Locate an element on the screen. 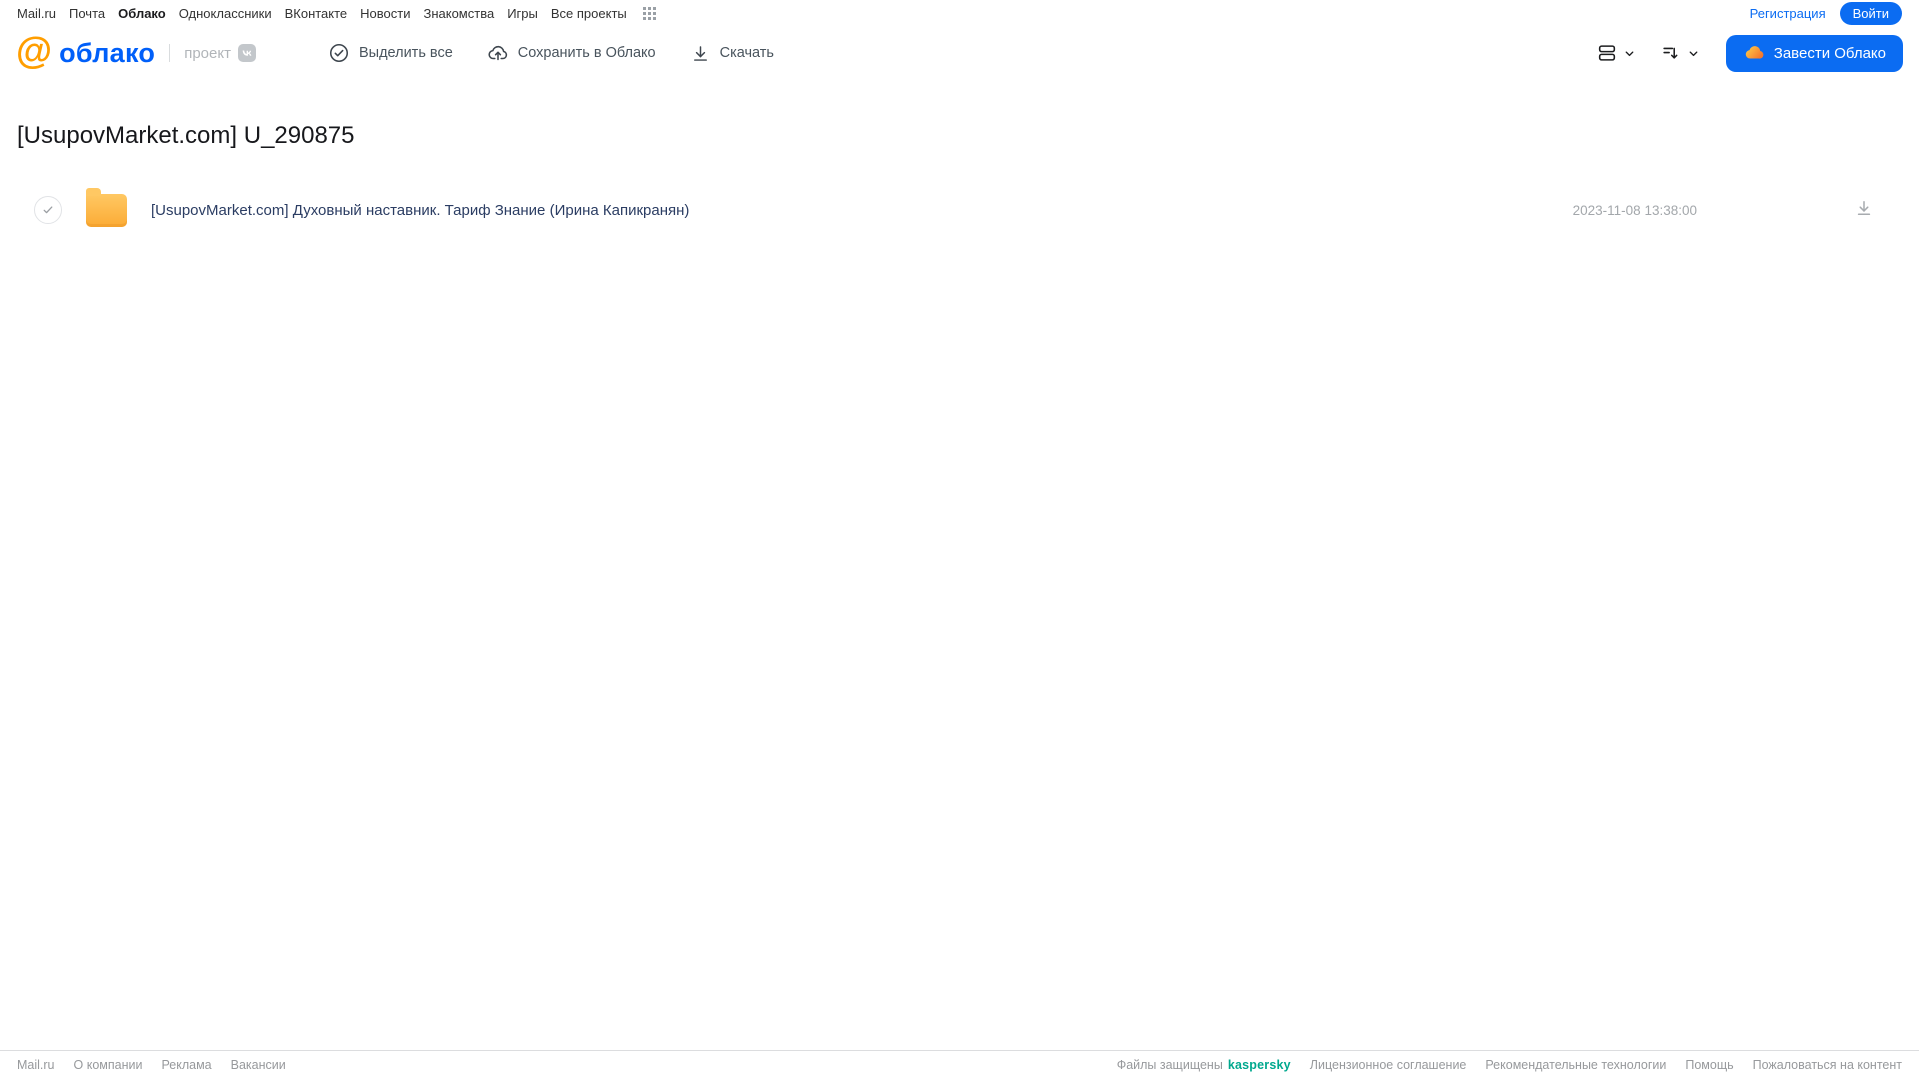 This screenshot has height=1079, width=1919. kaspersky-protection: Файлы защищены kaspersky is located at coordinates (1204, 1065).